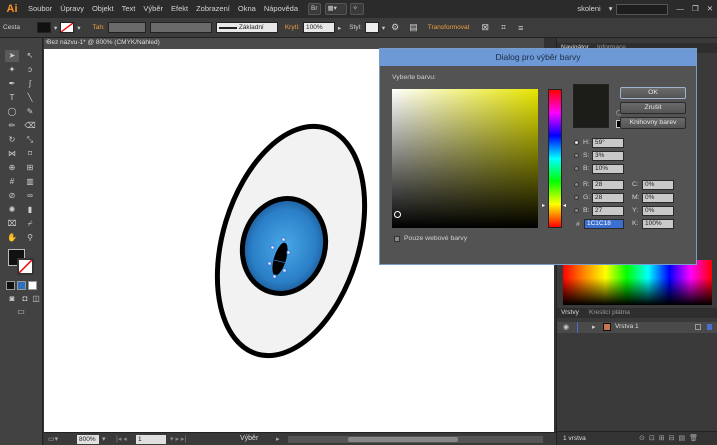 This screenshot has height=445, width=717. What do you see at coordinates (30, 112) in the screenshot?
I see `paintbrush-tool-icon: ✎` at bounding box center [30, 112].